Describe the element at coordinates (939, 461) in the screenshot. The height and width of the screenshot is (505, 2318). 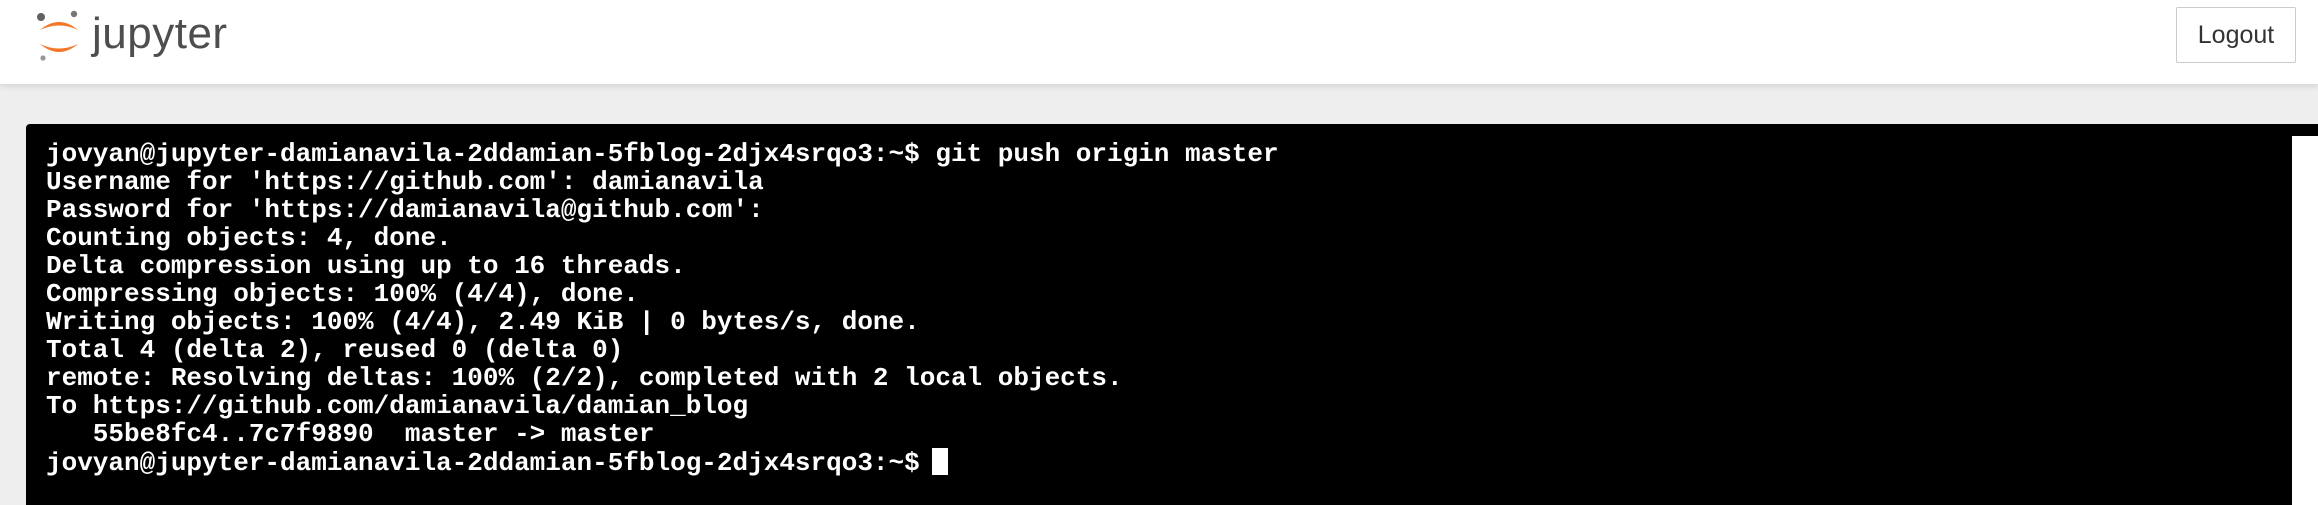
I see `terminal-cursor` at that location.